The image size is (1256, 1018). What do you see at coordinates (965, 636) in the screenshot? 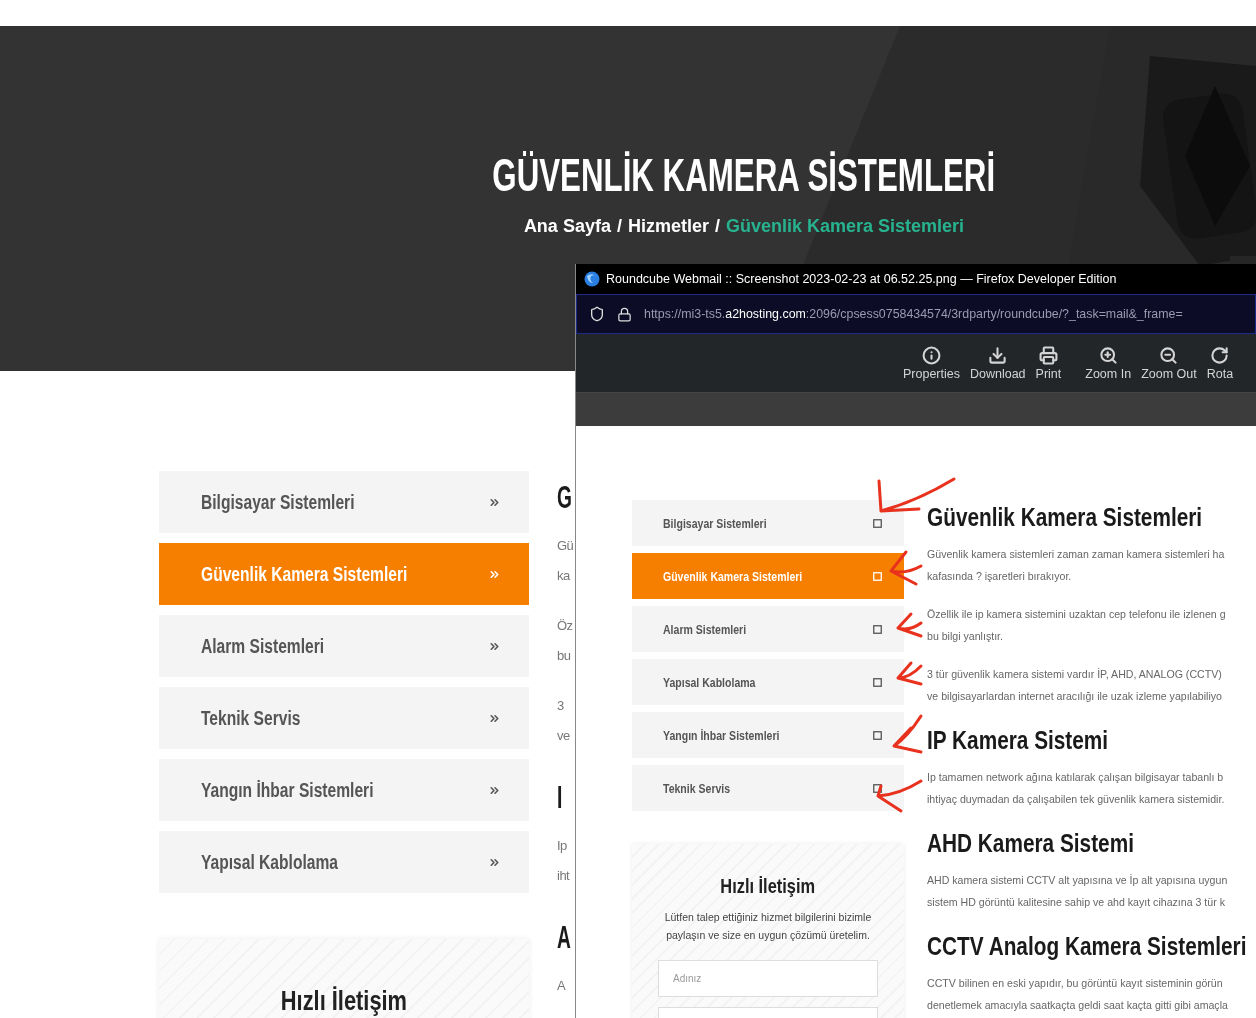
I see `body-text: bu bilgi yanlıştır.` at bounding box center [965, 636].